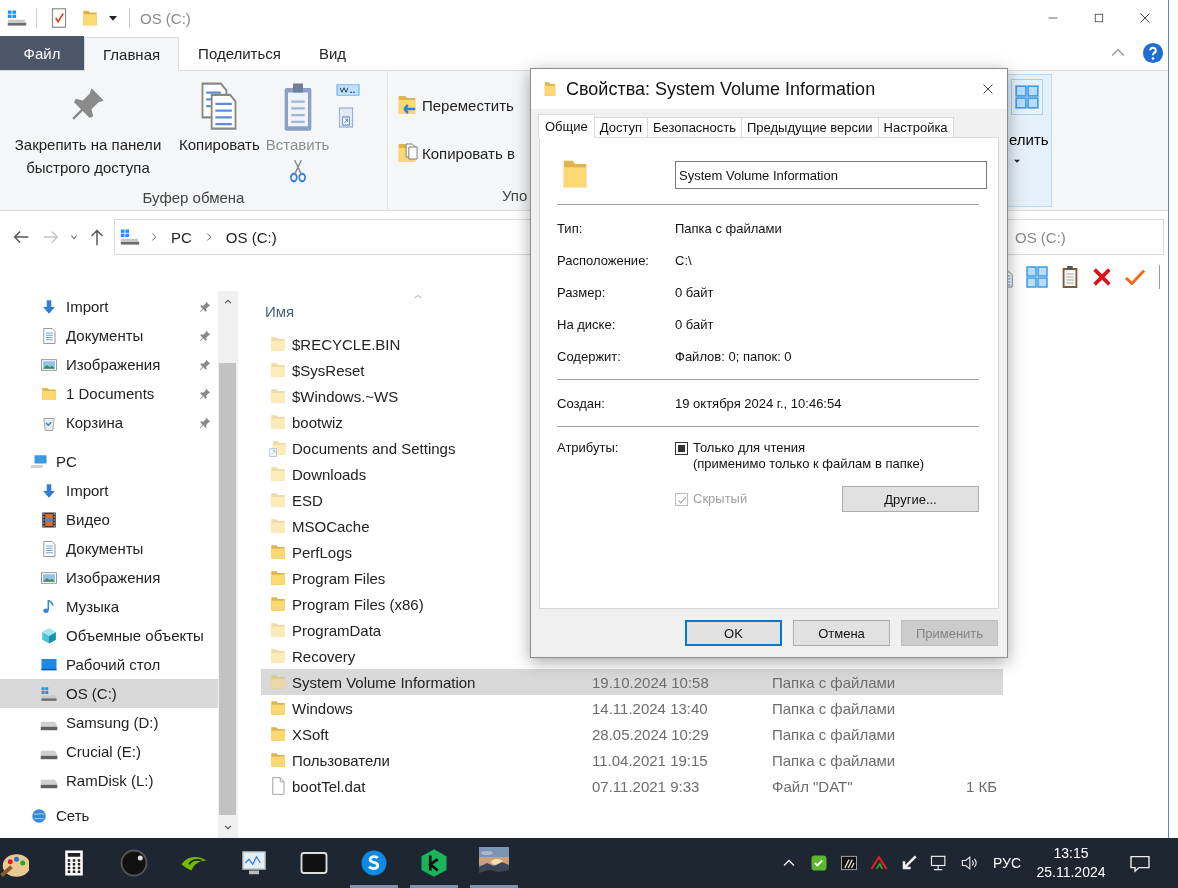  What do you see at coordinates (329, 786) in the screenshot?
I see `file-name: bootTel.dat` at bounding box center [329, 786].